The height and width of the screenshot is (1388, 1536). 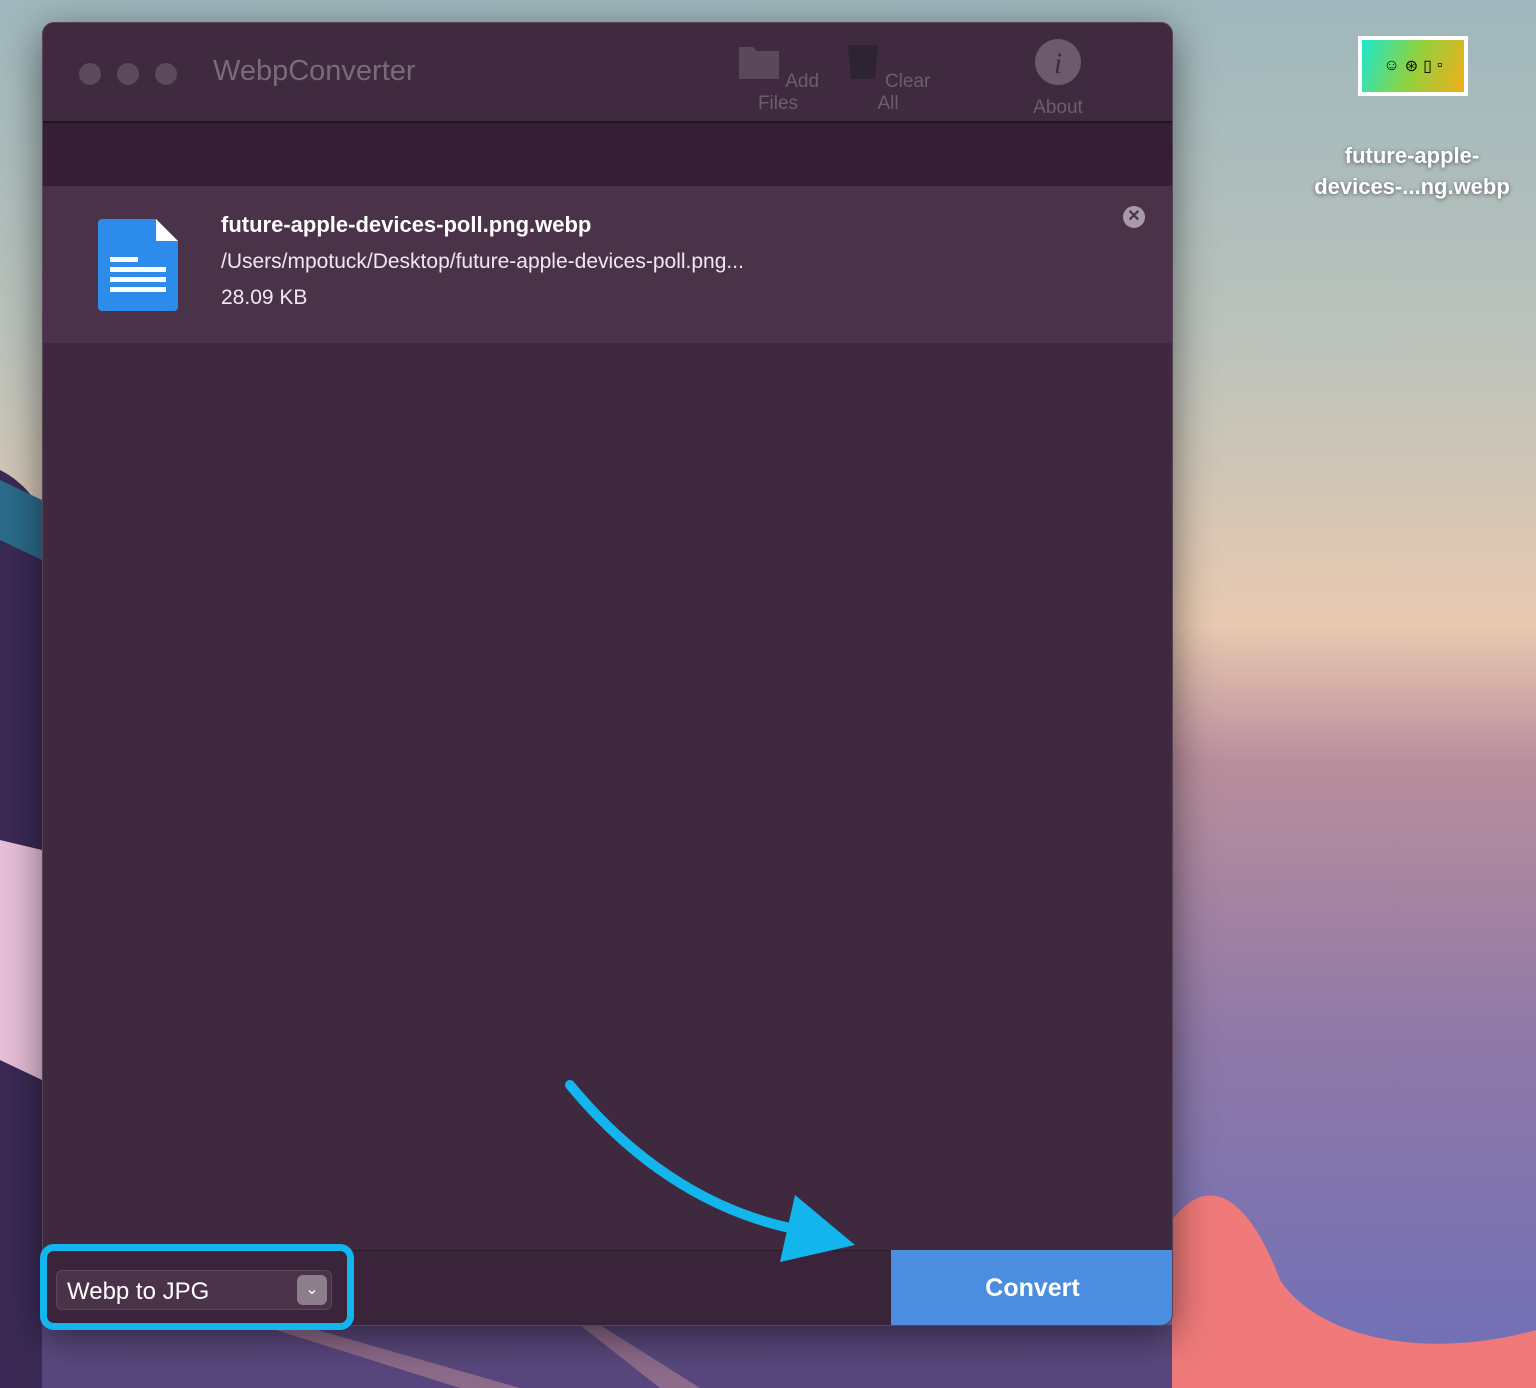 What do you see at coordinates (1439, 65) in the screenshot?
I see `tablet-icon: ▫` at bounding box center [1439, 65].